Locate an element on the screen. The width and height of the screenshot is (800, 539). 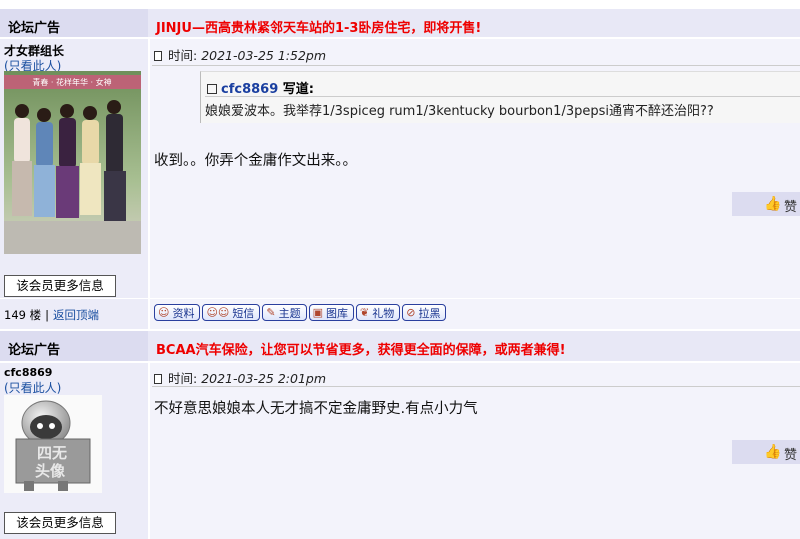
message-icon: ☺☺ is located at coordinates (218, 312).